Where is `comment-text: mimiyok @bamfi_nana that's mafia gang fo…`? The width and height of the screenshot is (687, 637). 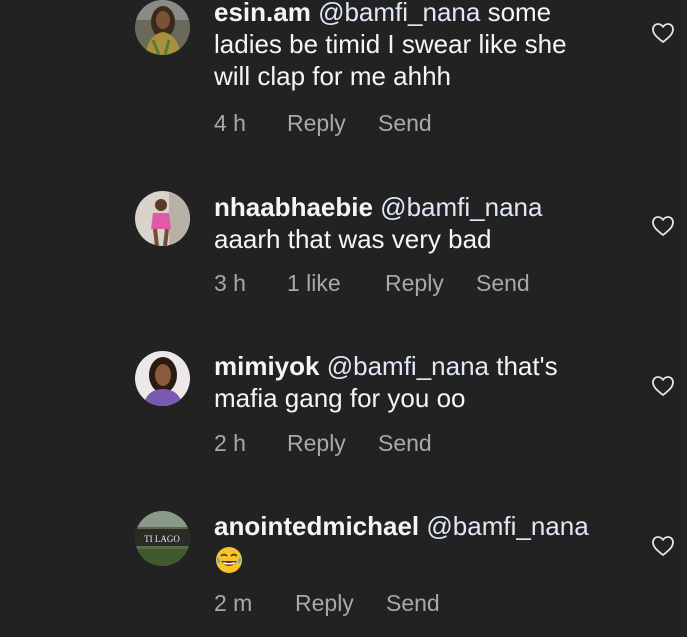 comment-text: mimiyok @bamfi_nana that's mafia gang fo… is located at coordinates (414, 382).